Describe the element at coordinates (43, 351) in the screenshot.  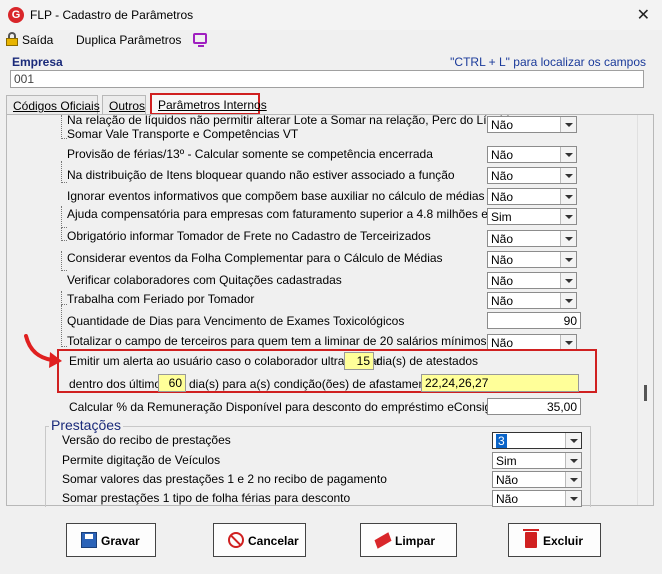
I see `arrow-pointer-icon` at that location.